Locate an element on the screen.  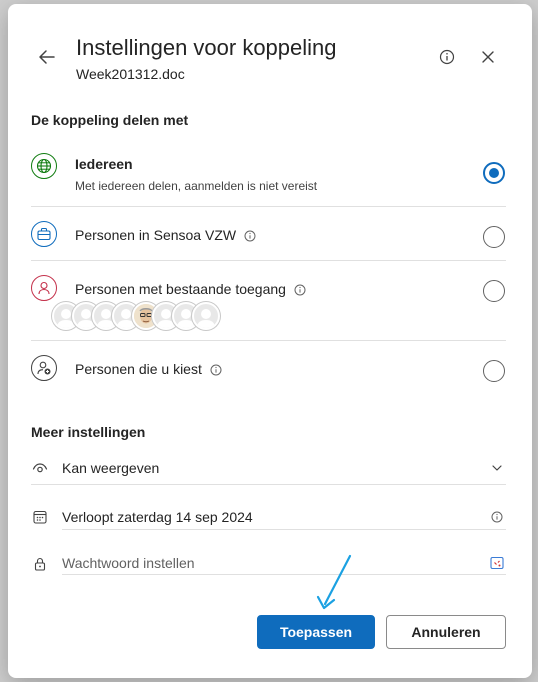
lock-icon is located at coordinates (40, 564).